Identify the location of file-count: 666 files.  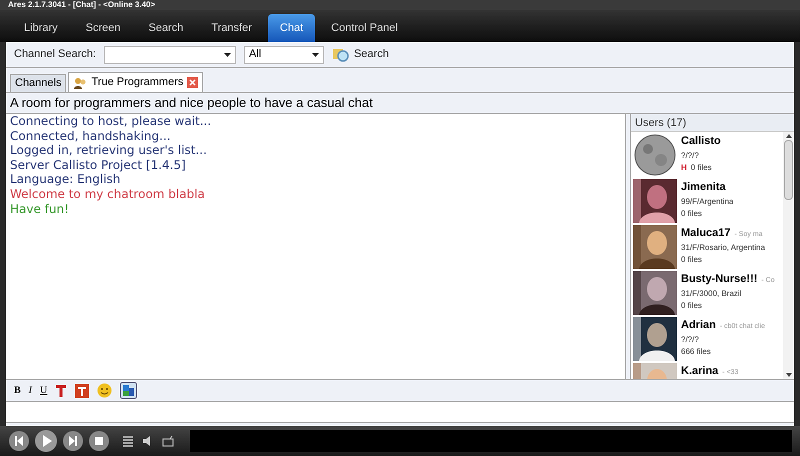
(696, 352).